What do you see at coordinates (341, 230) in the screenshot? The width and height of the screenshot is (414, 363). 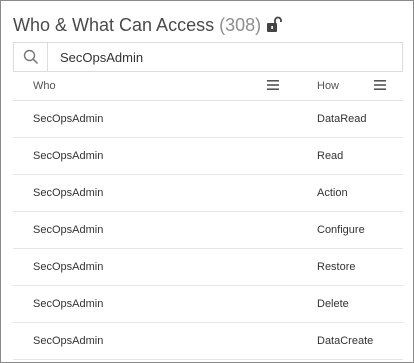 I see `cell-how: Configure` at bounding box center [341, 230].